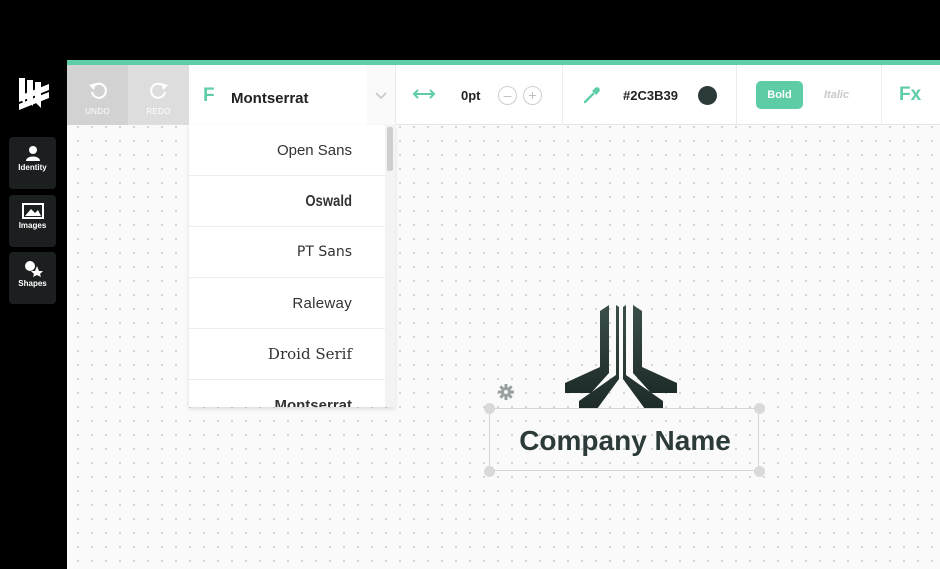 The image size is (940, 569). I want to click on sidebar: Identity Images Shapes, so click(33, 314).